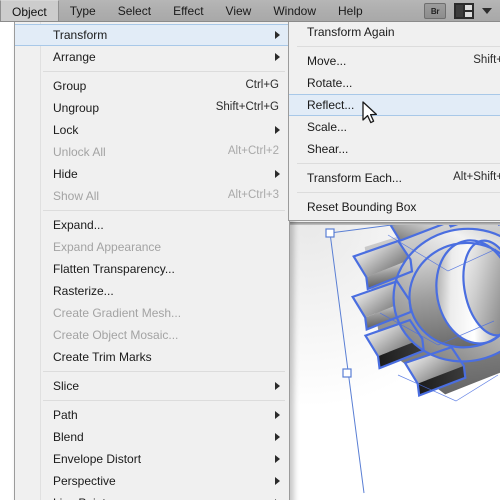 Image resolution: width=500 pixels, height=500 pixels. Describe the element at coordinates (394, 32) in the screenshot. I see `menu-item-transform-again: Transform Again` at that location.